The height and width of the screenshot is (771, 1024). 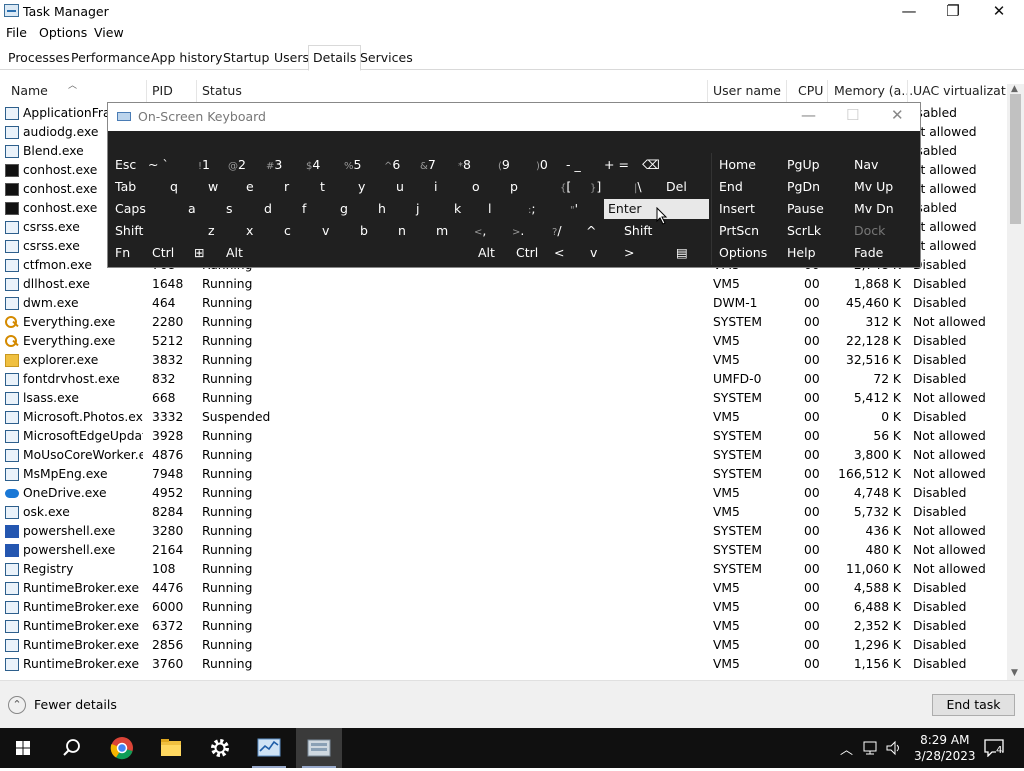 I want to click on taskbar-task-manager, so click(x=269, y=748).